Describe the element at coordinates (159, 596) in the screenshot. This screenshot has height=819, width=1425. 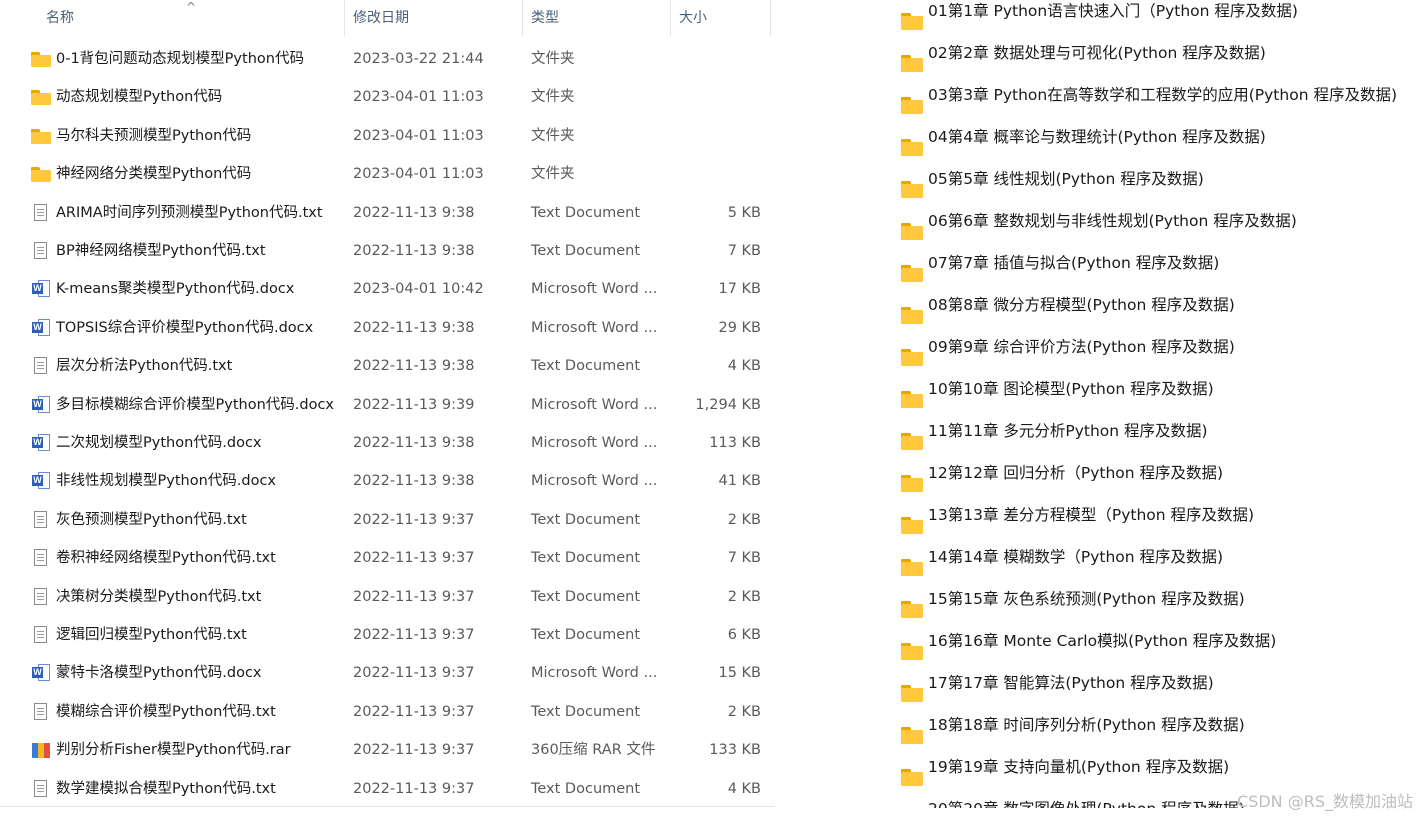
I see `file-name: 决策树分类模型Python代码.txt` at that location.